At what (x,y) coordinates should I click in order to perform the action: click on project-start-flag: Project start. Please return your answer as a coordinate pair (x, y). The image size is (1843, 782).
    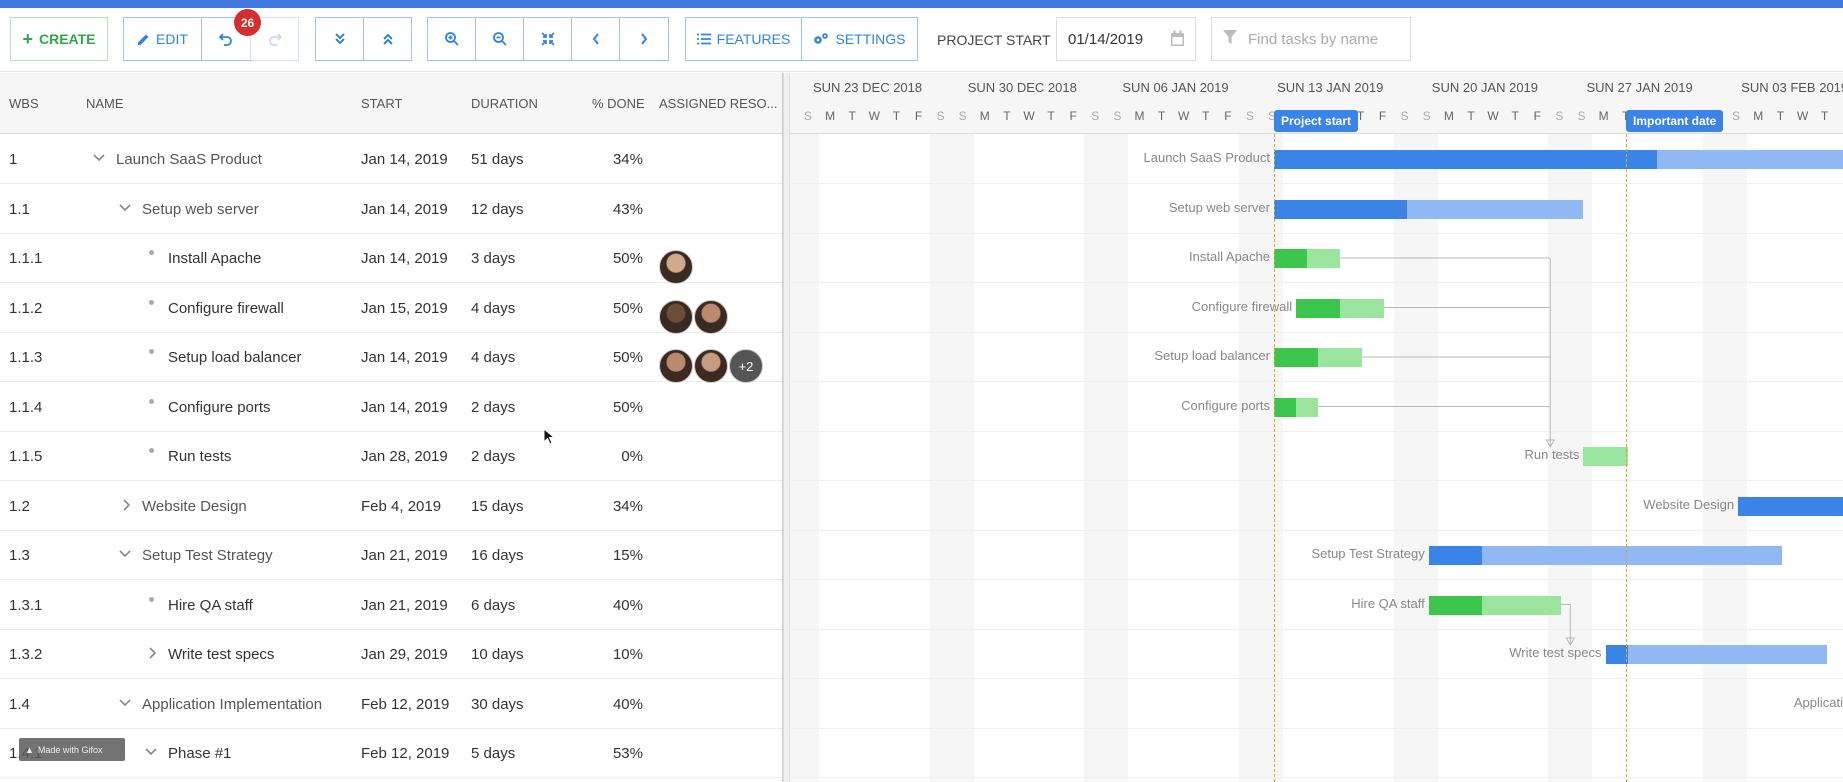
    Looking at the image, I should click on (1316, 121).